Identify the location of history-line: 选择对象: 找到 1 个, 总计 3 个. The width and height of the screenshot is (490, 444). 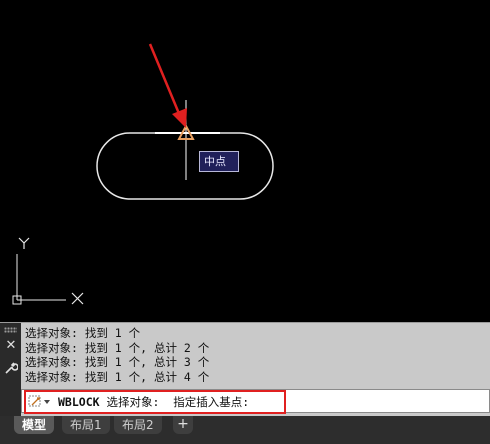
(117, 362).